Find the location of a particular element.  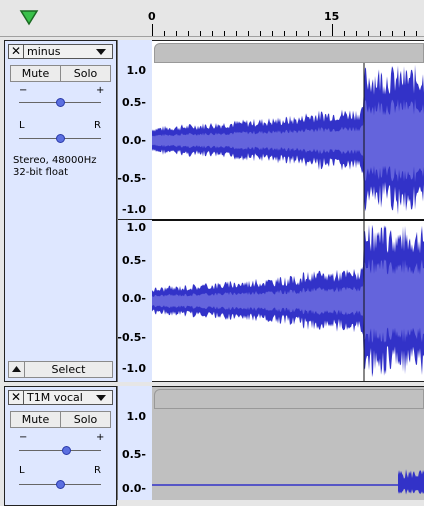

waveform-area is located at coordinates (288, 443).